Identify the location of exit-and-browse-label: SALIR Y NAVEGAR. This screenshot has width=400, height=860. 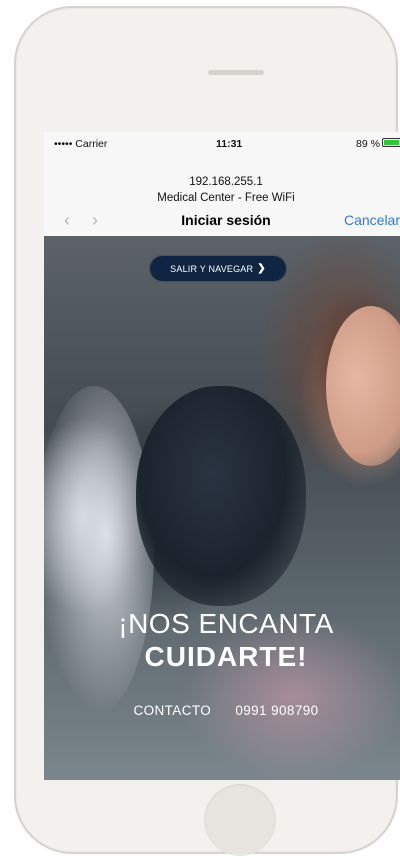
(212, 268).